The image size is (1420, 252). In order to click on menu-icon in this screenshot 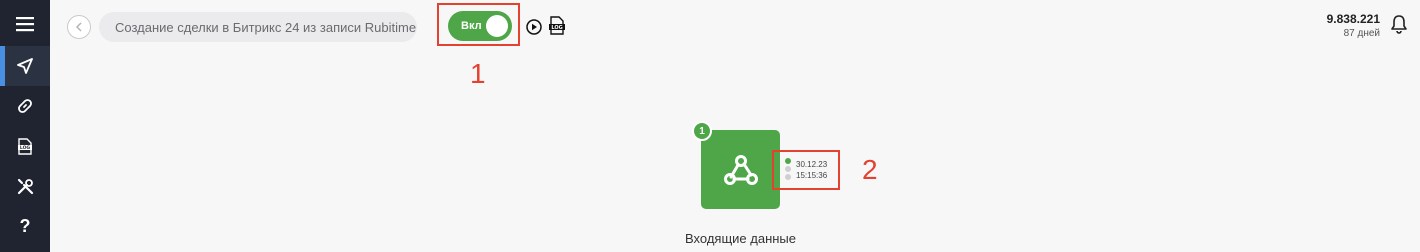, I will do `click(25, 24)`.